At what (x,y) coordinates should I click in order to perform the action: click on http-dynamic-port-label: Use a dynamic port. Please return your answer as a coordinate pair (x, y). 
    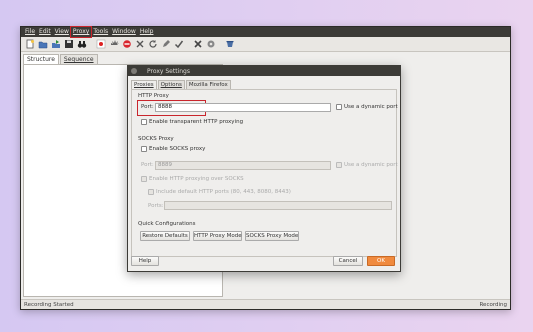
    Looking at the image, I should click on (371, 107).